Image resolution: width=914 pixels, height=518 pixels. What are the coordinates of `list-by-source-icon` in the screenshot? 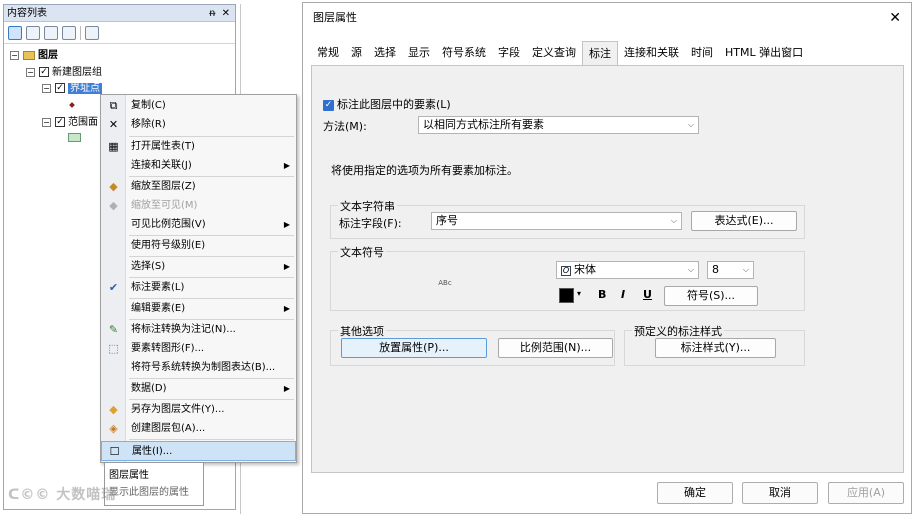 It's located at (33, 32).